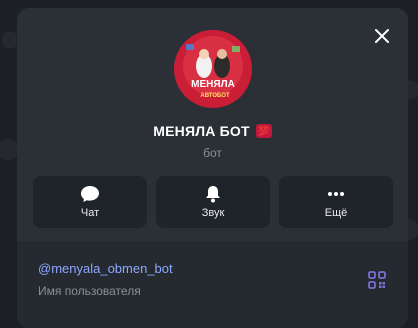 The image size is (418, 328). Describe the element at coordinates (263, 131) in the screenshot. I see `badge-icon: 💯` at that location.